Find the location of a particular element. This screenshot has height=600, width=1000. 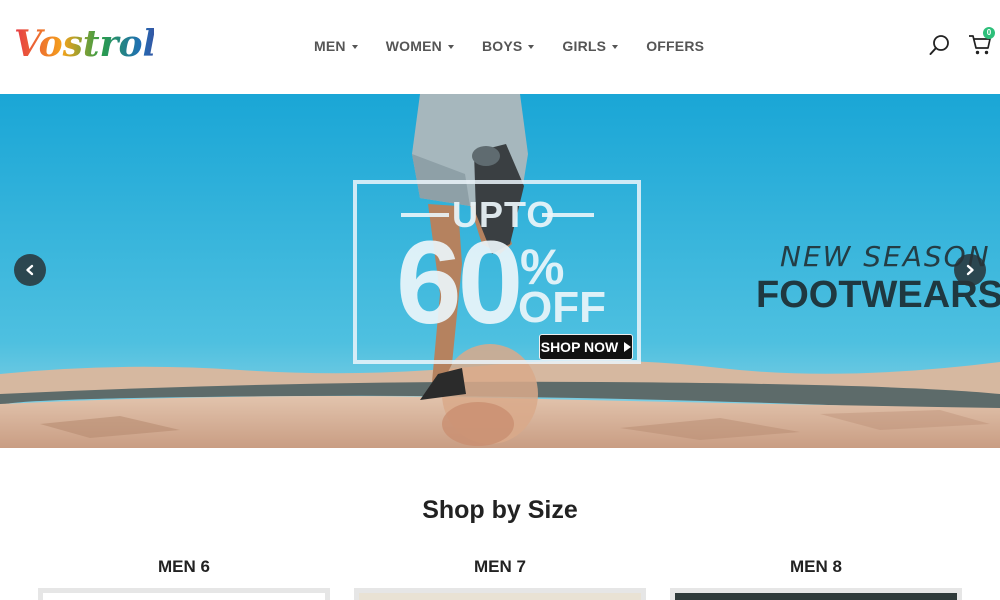

main-nav: MEN WOMEN BOYS GIRLS OFFERS is located at coordinates (523, 46).